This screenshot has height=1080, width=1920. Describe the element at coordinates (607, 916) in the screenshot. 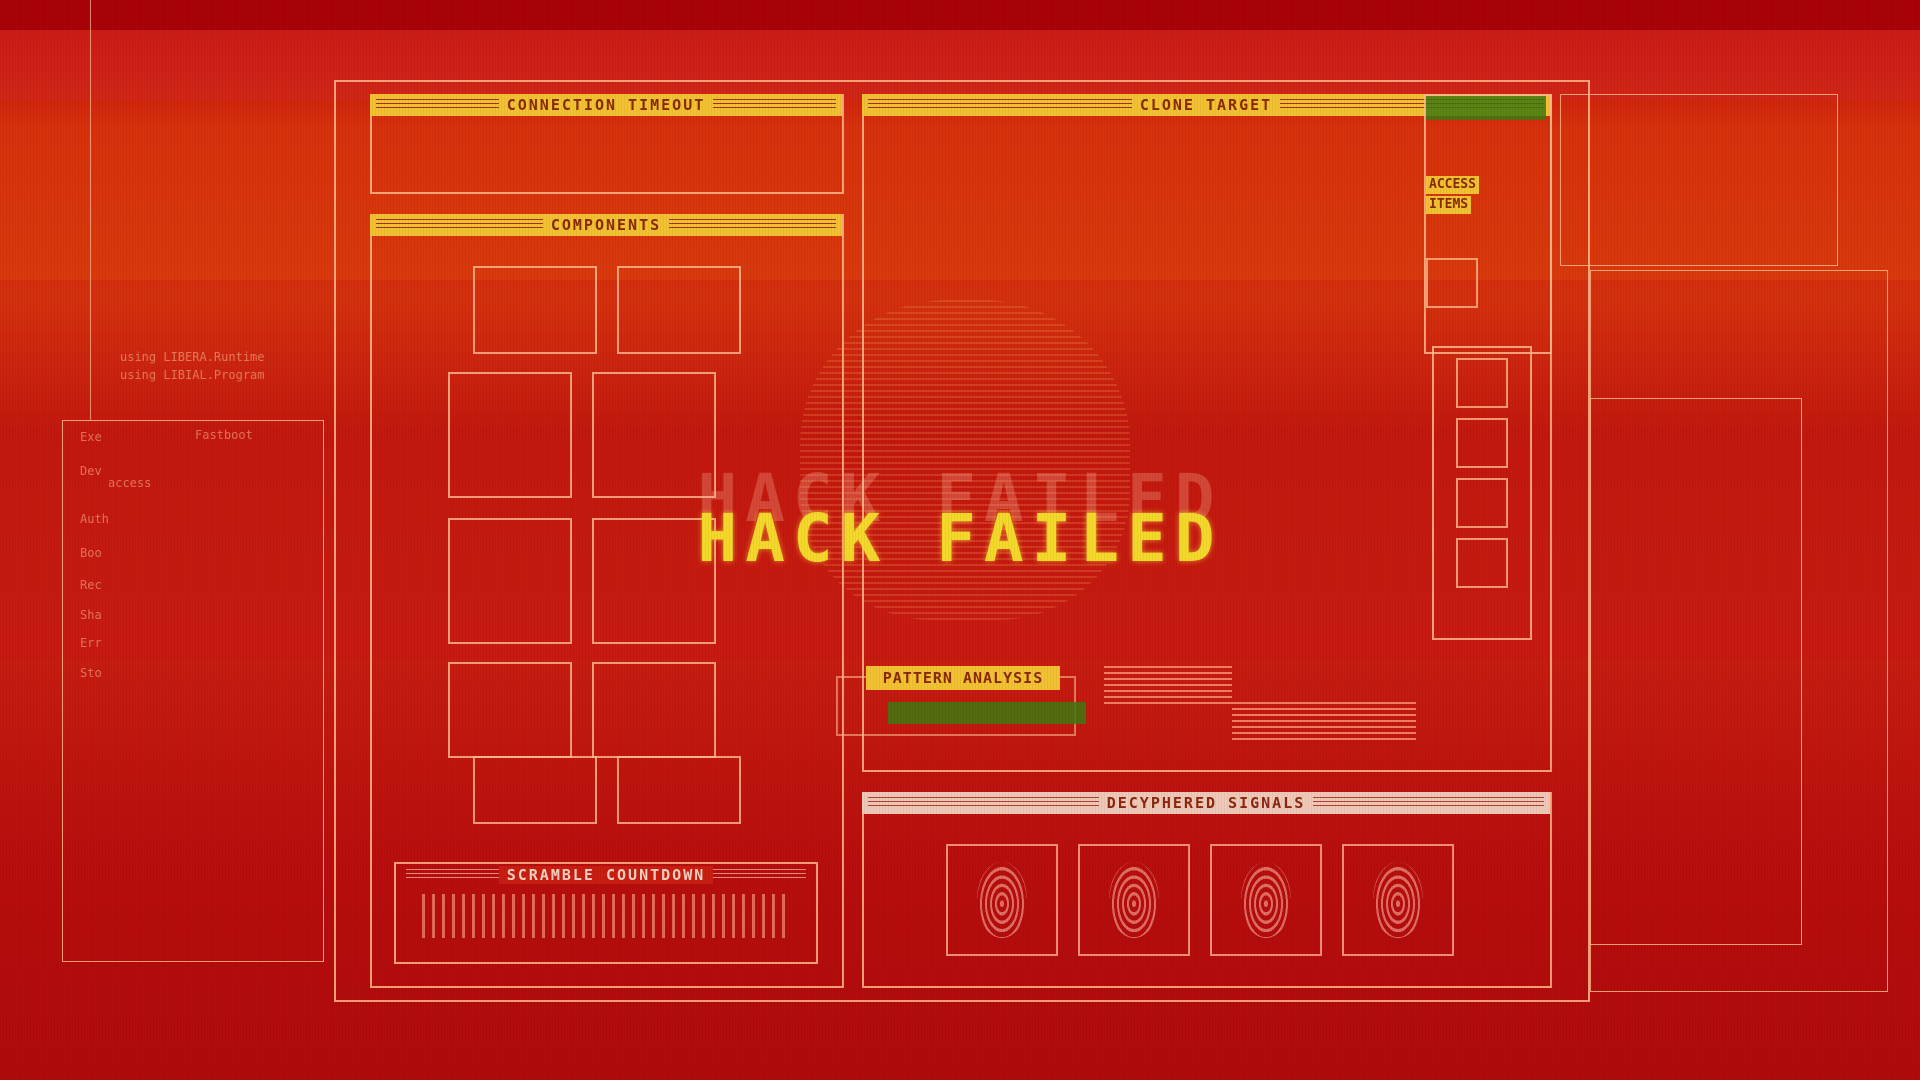

I see `countdown-bars` at that location.